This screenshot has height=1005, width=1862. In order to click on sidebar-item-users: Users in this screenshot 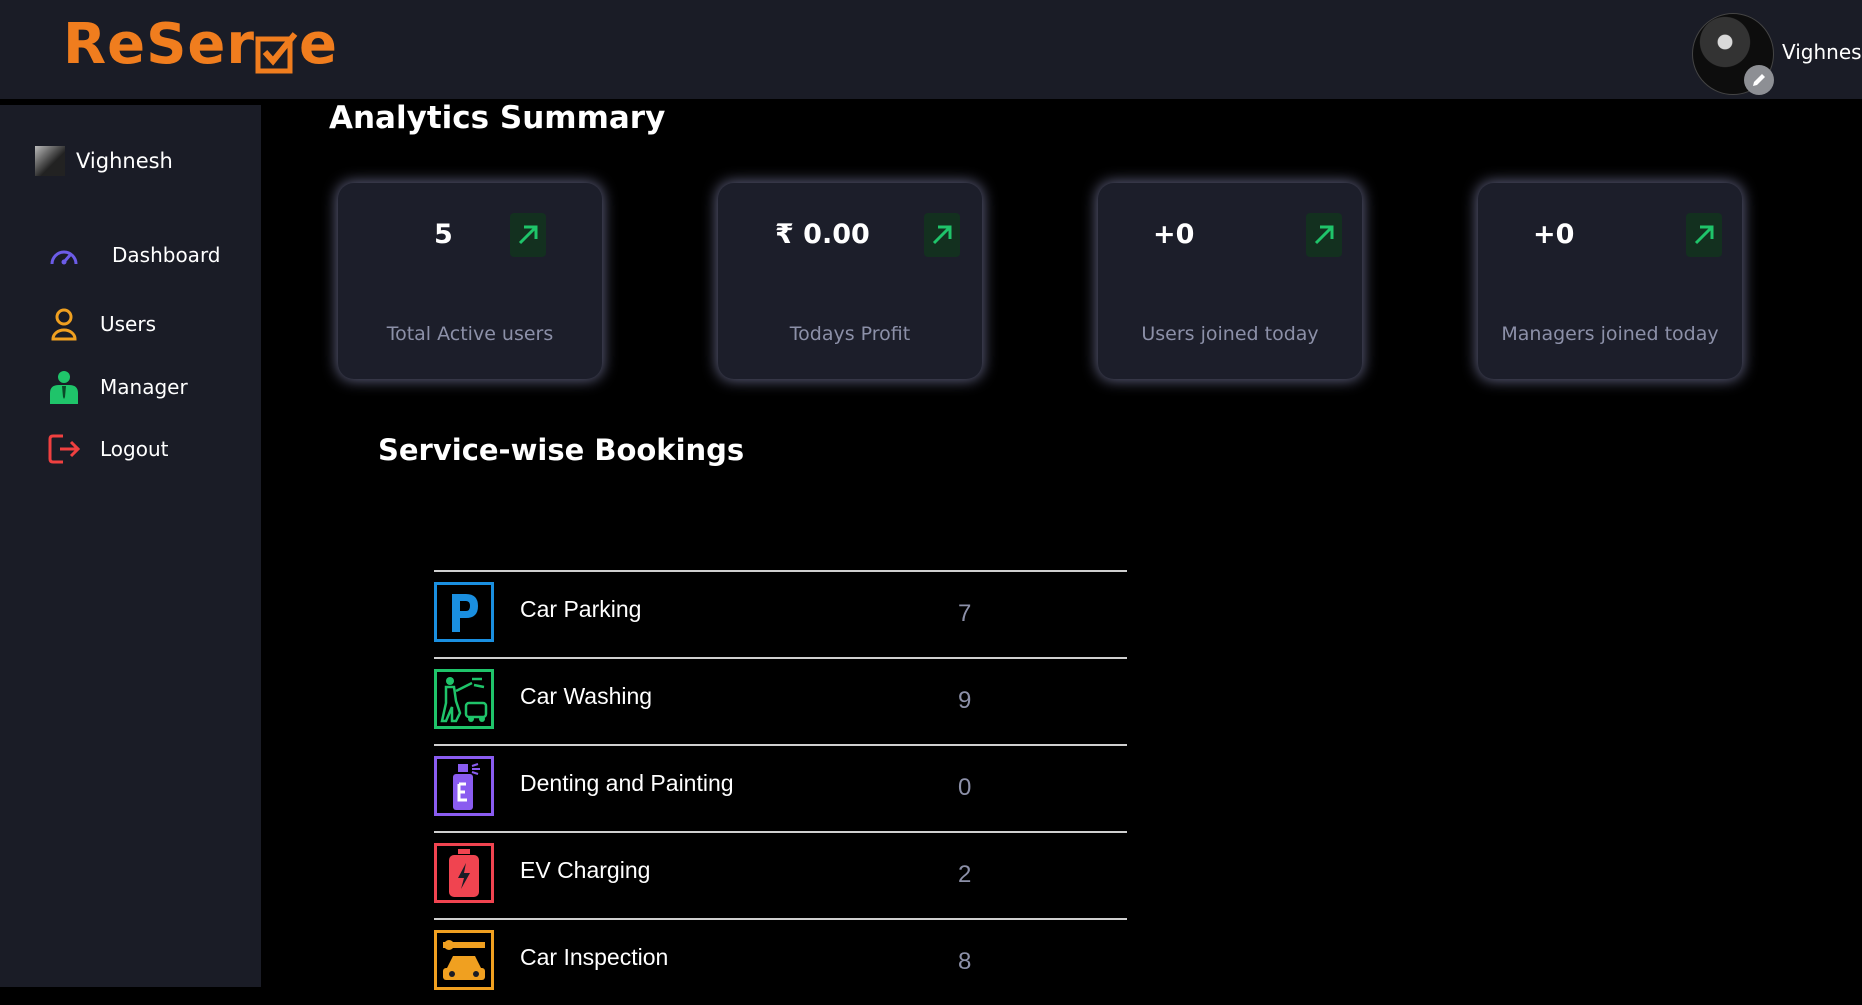, I will do `click(100, 324)`.